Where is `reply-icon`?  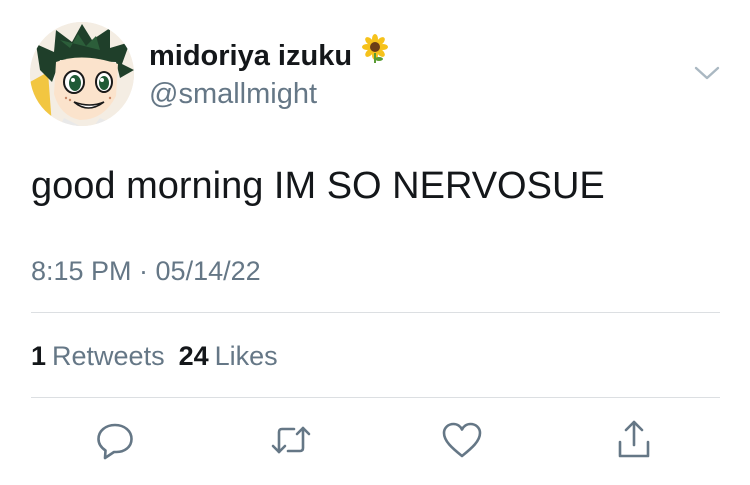 reply-icon is located at coordinates (115, 441).